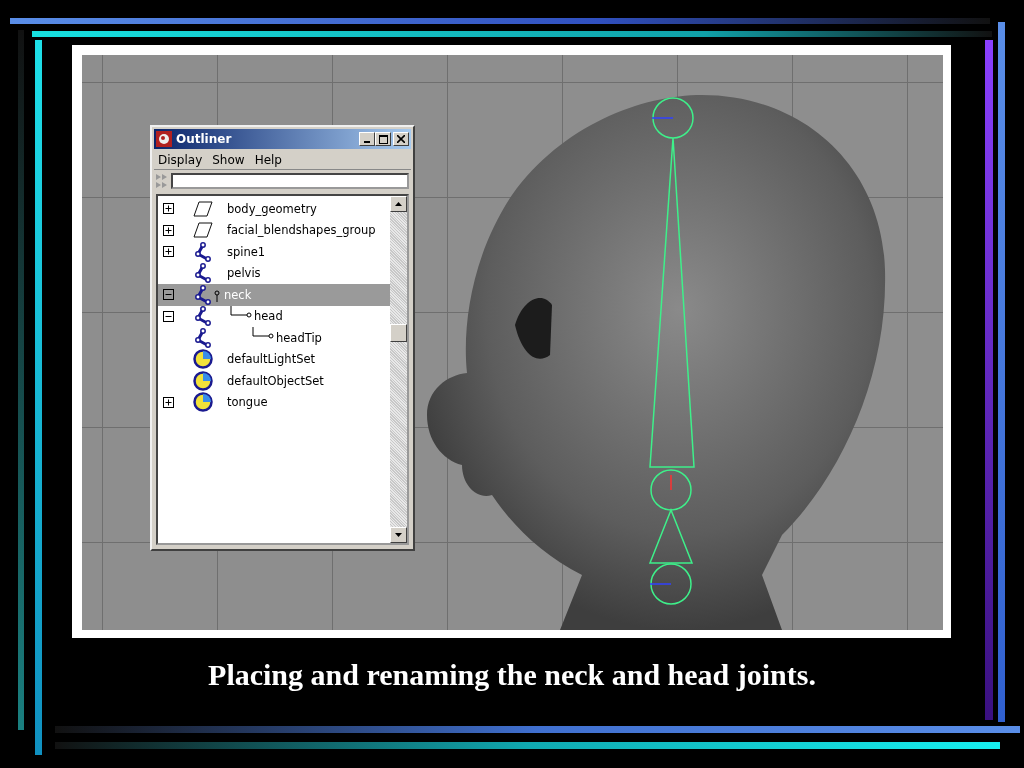 The height and width of the screenshot is (768, 1024). What do you see at coordinates (398, 369) in the screenshot?
I see `scrollbar` at bounding box center [398, 369].